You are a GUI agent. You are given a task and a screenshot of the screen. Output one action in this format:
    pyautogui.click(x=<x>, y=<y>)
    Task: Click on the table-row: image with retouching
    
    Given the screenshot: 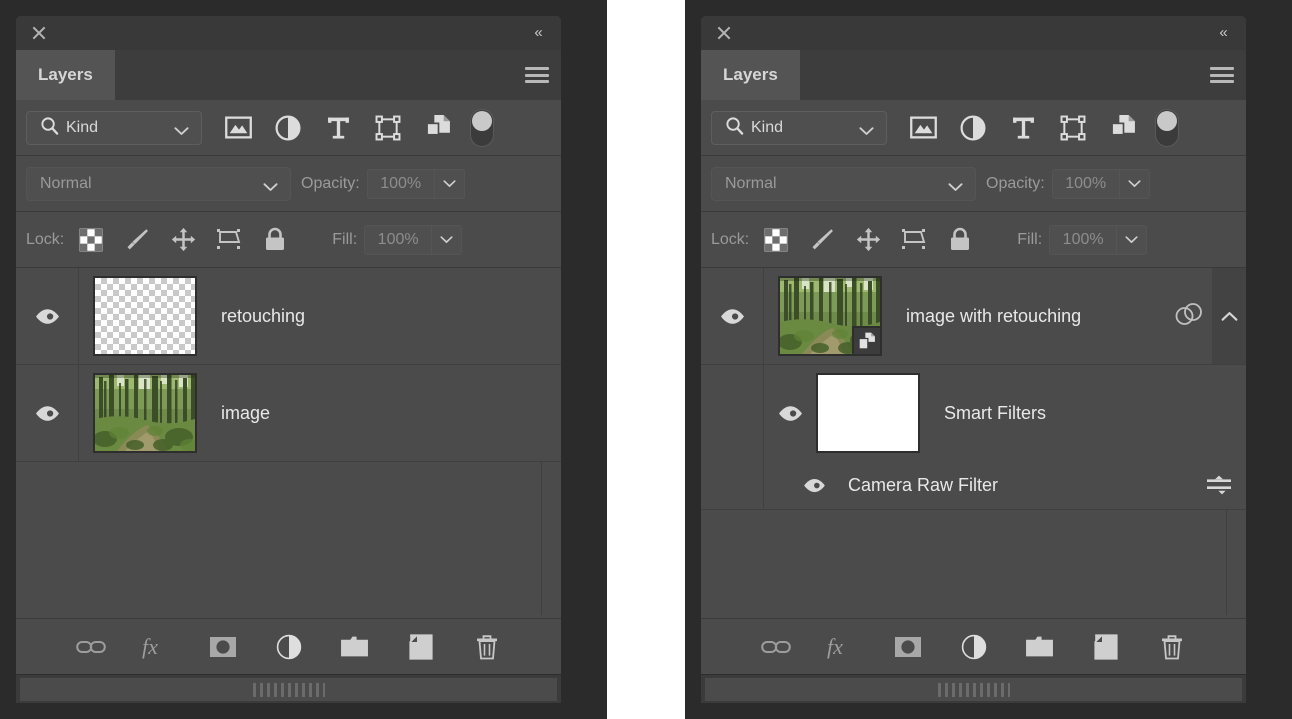 What is the action you would take?
    pyautogui.click(x=973, y=316)
    